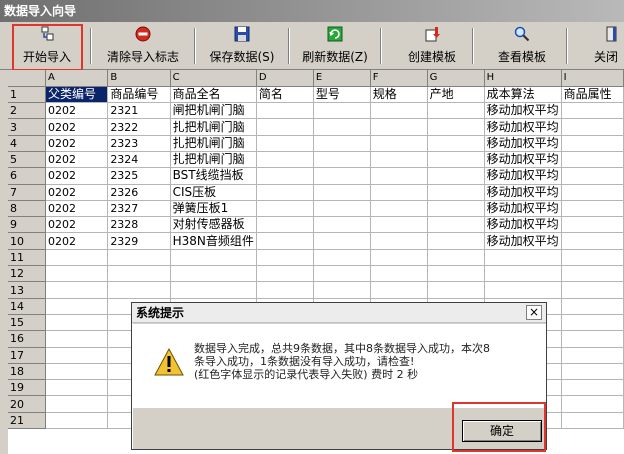 The width and height of the screenshot is (624, 454). Describe the element at coordinates (285, 78) in the screenshot. I see `column-header: D` at that location.